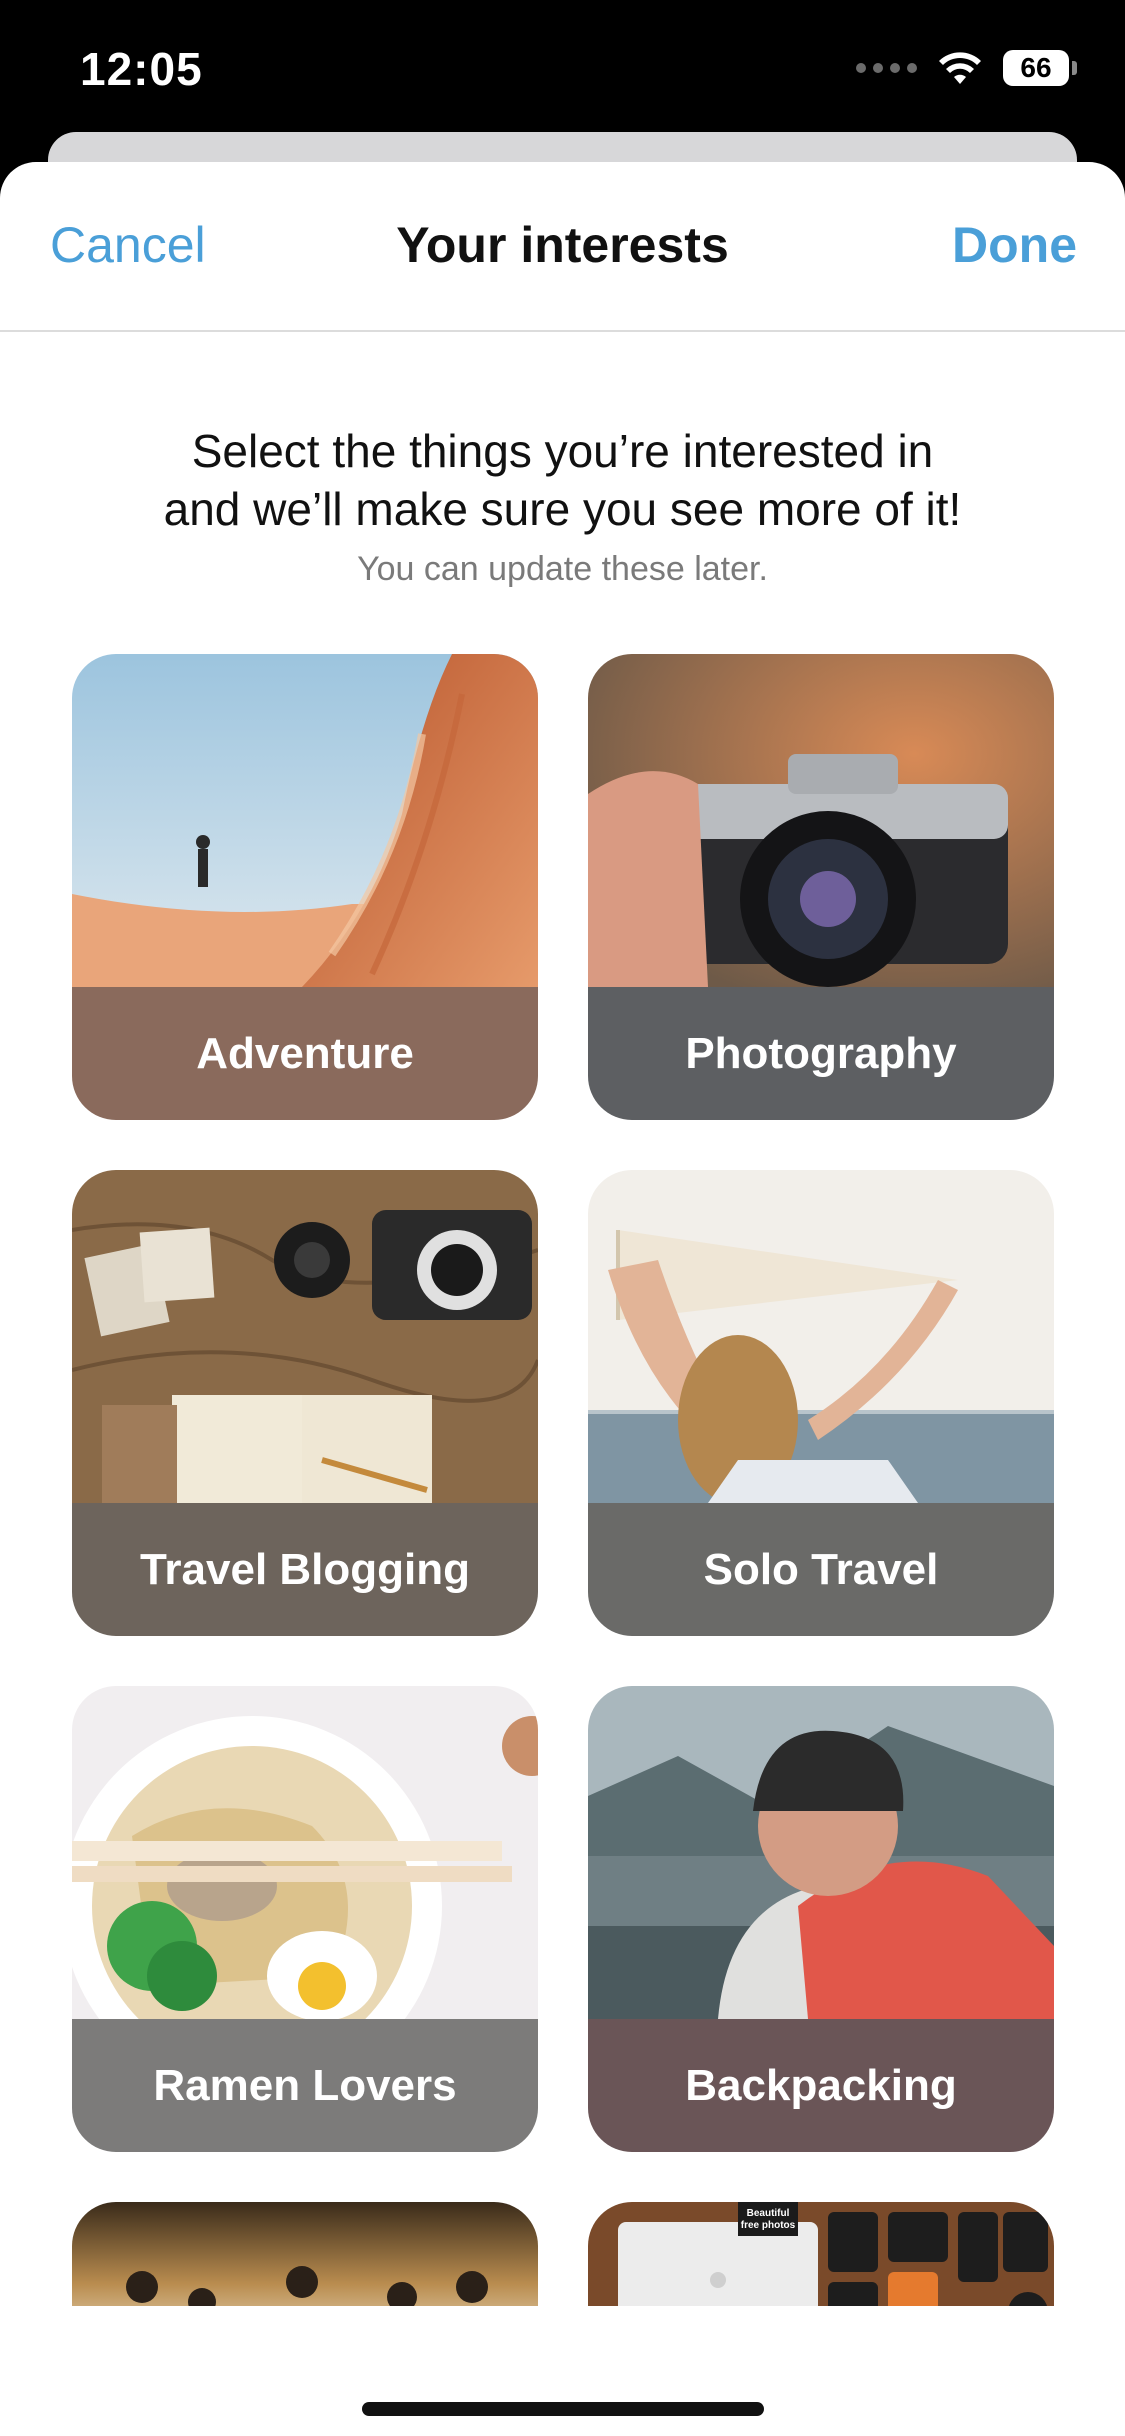 The image size is (1125, 2436). I want to click on home-indicator, so click(563, 2409).